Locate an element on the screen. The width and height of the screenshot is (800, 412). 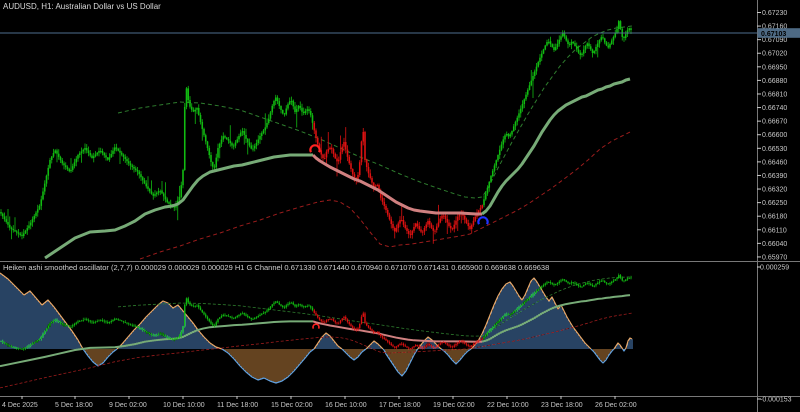
svg-text: 22 Dec 10:00 is located at coordinates (508, 405).